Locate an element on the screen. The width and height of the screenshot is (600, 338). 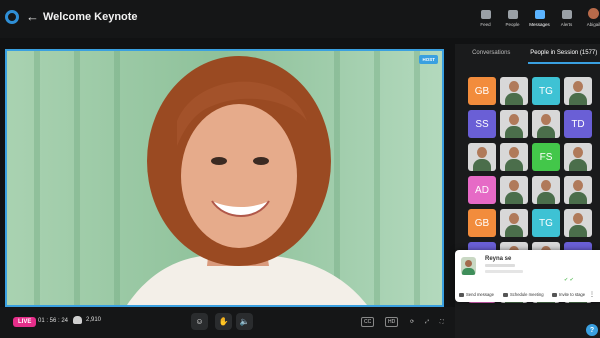
nav-label: Messages is located at coordinates (539, 24).